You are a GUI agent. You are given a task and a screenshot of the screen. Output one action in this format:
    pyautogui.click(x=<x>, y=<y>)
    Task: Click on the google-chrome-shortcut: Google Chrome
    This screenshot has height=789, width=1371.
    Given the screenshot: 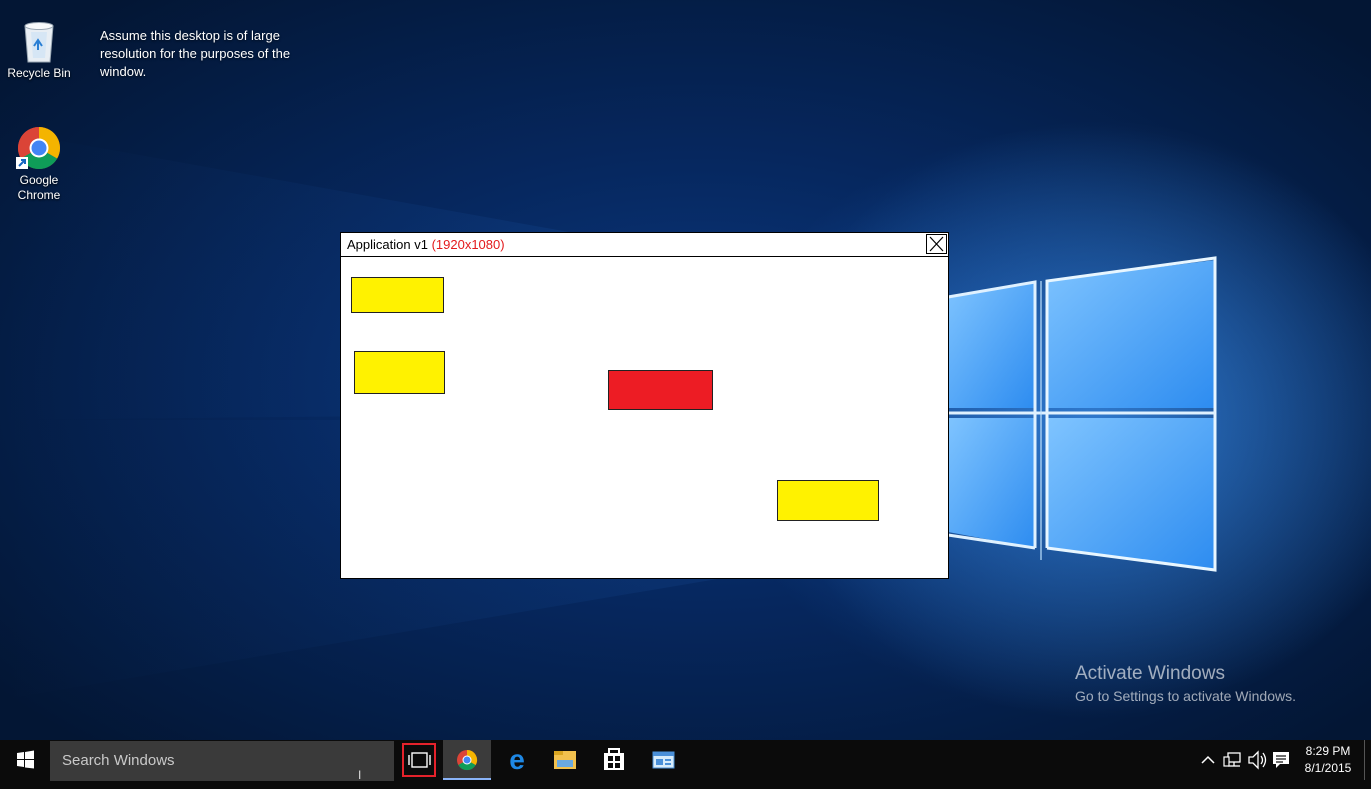 What is the action you would take?
    pyautogui.click(x=39, y=164)
    